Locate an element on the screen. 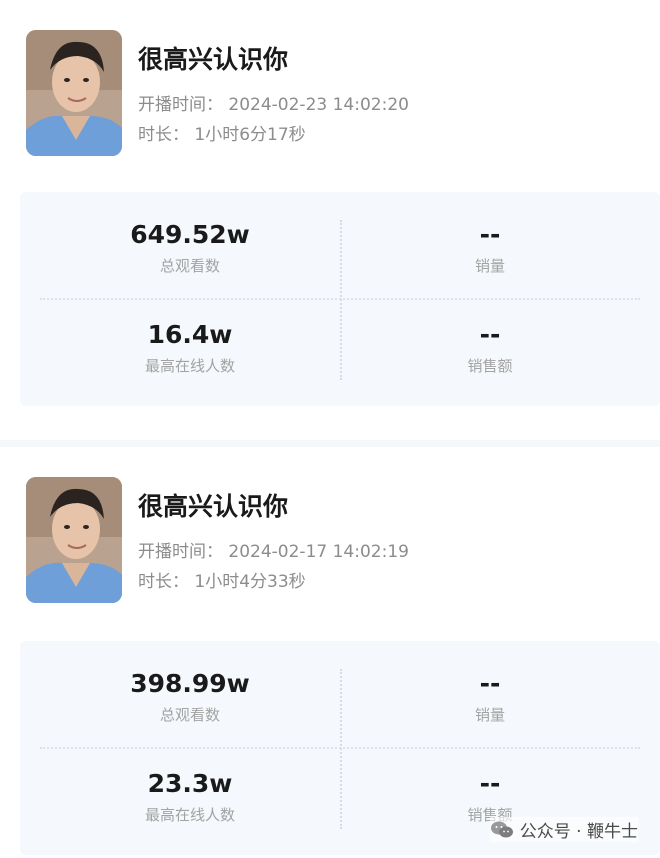 The image size is (660, 858). watermark-text: 公众号 · 鞭牛士 is located at coordinates (578, 832).